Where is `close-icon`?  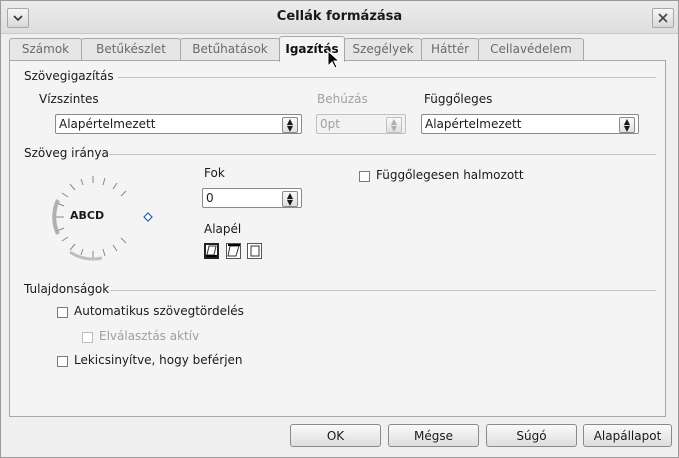 close-icon is located at coordinates (663, 18).